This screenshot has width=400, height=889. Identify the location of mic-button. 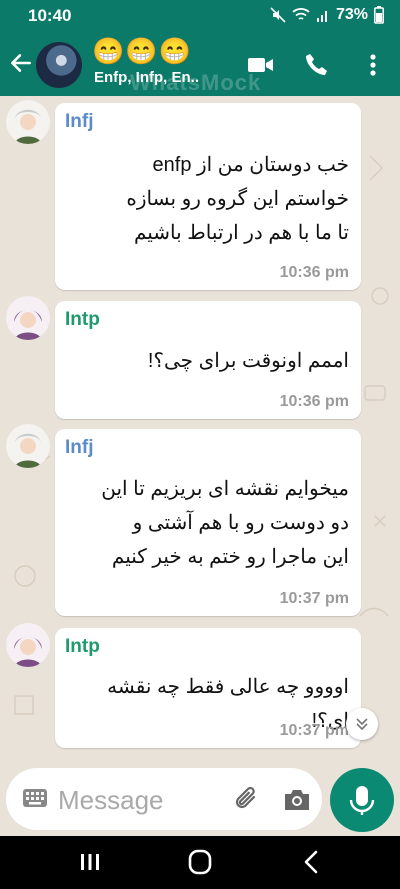
(362, 800).